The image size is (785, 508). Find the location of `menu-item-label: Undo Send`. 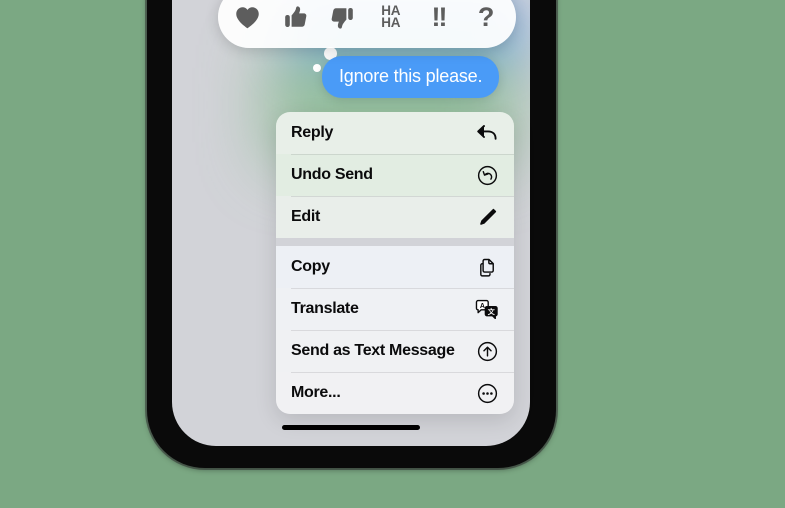

menu-item-label: Undo Send is located at coordinates (332, 174).